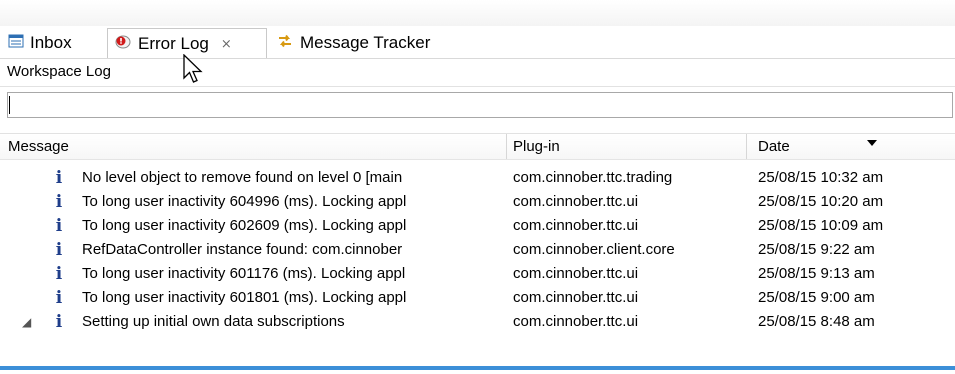 This screenshot has width=955, height=374. What do you see at coordinates (26, 322) in the screenshot?
I see `expand-collapse-icon: ◢` at bounding box center [26, 322].